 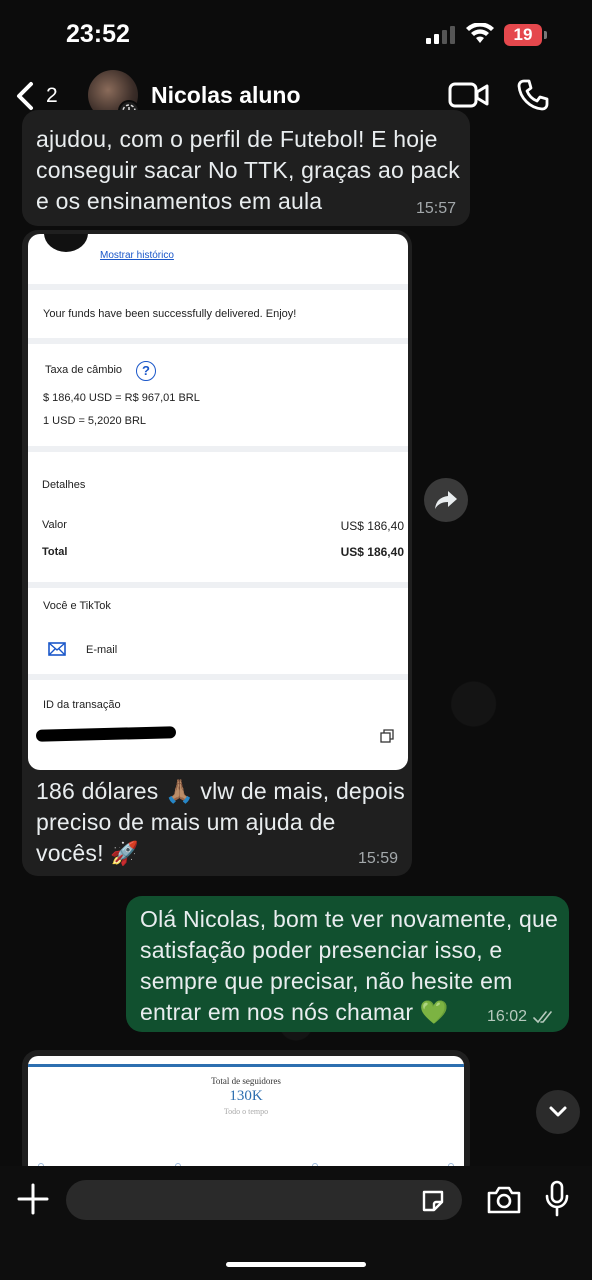 I want to click on contact-name: Nicolas aluno, so click(x=226, y=95).